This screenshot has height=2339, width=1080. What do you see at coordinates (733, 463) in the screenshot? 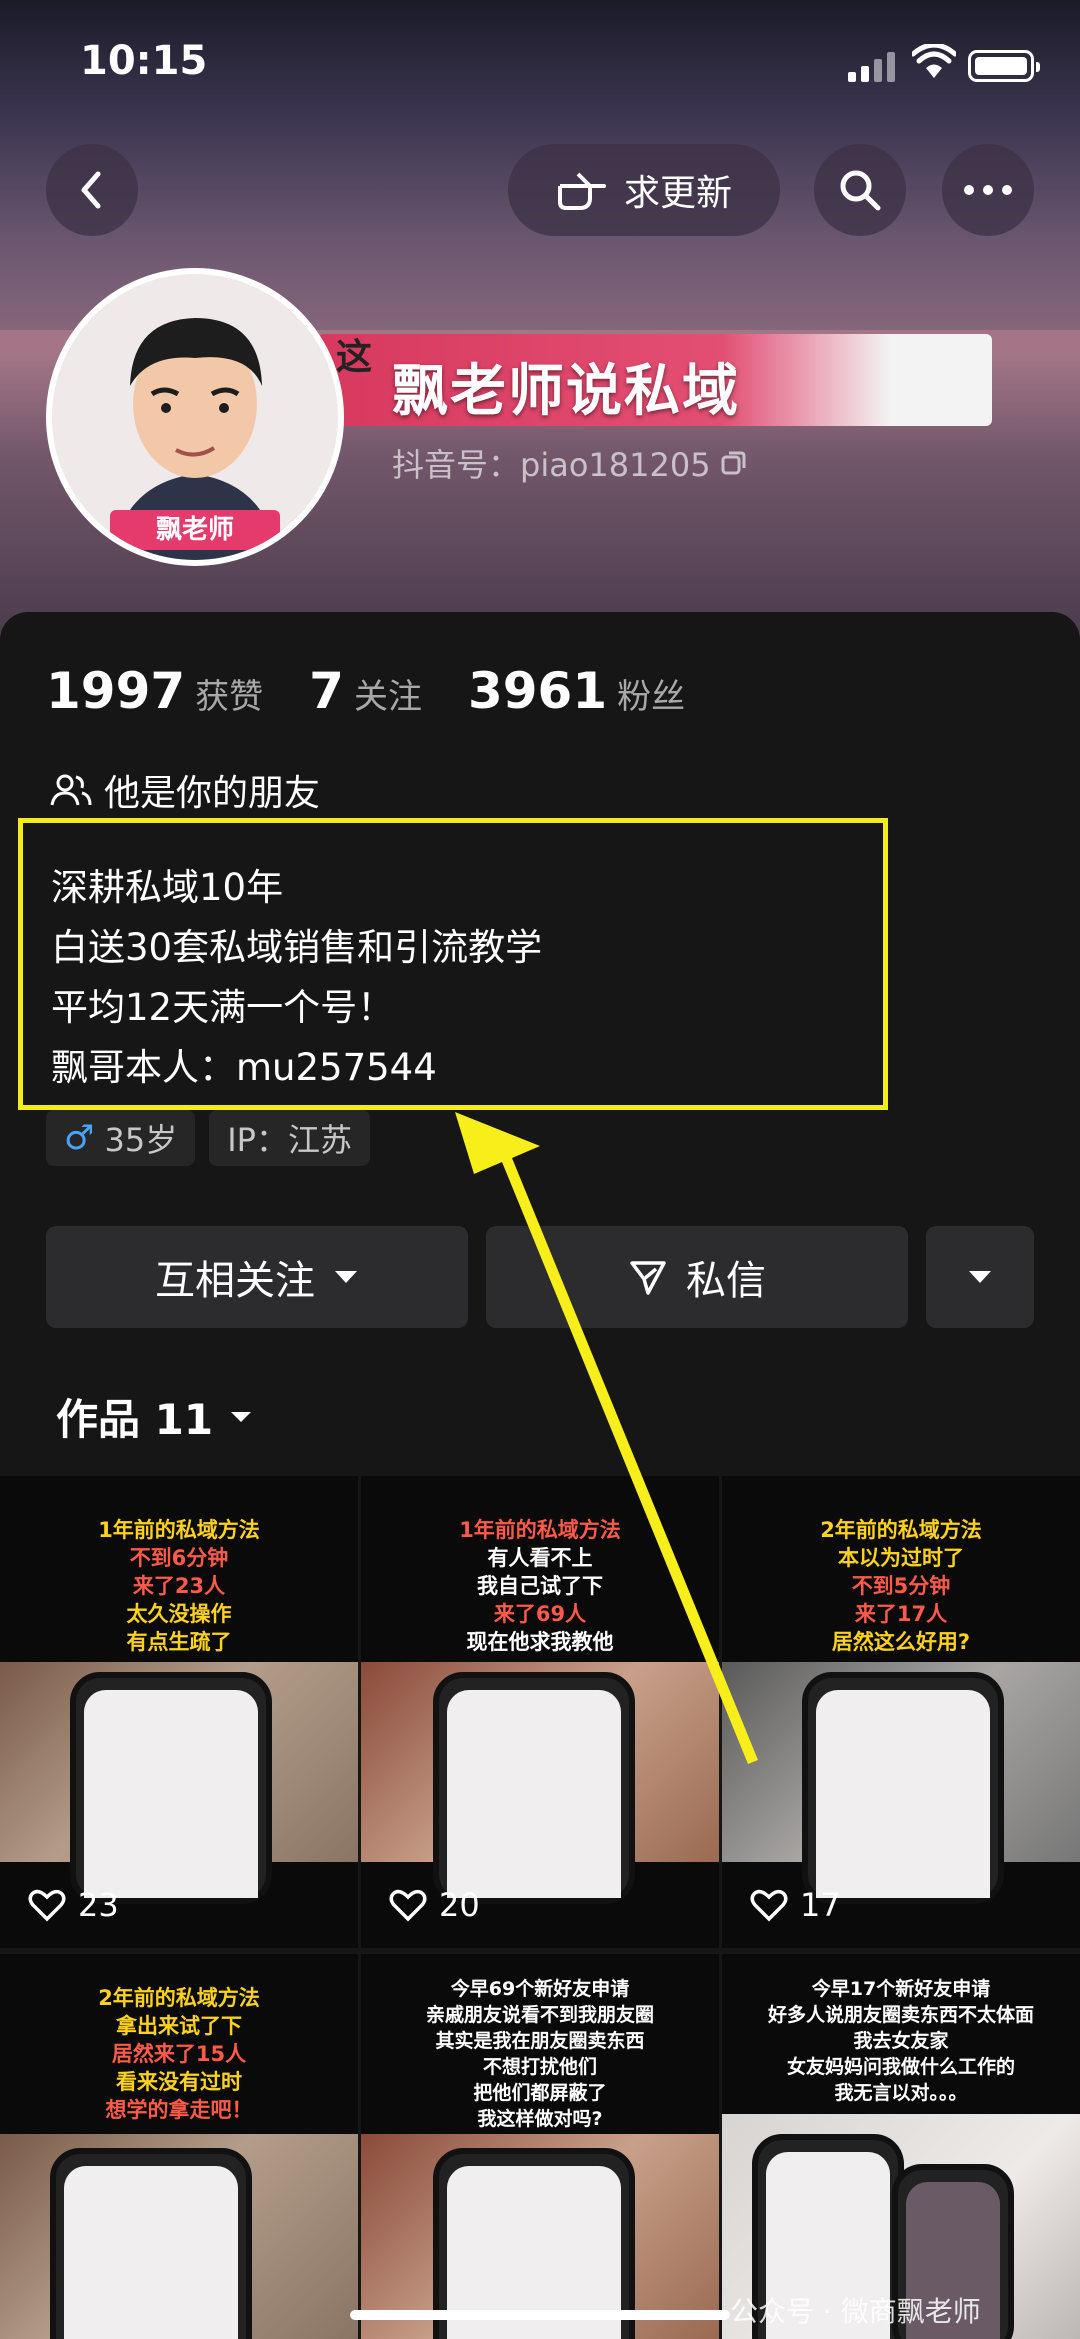
I see `copy-icon` at bounding box center [733, 463].